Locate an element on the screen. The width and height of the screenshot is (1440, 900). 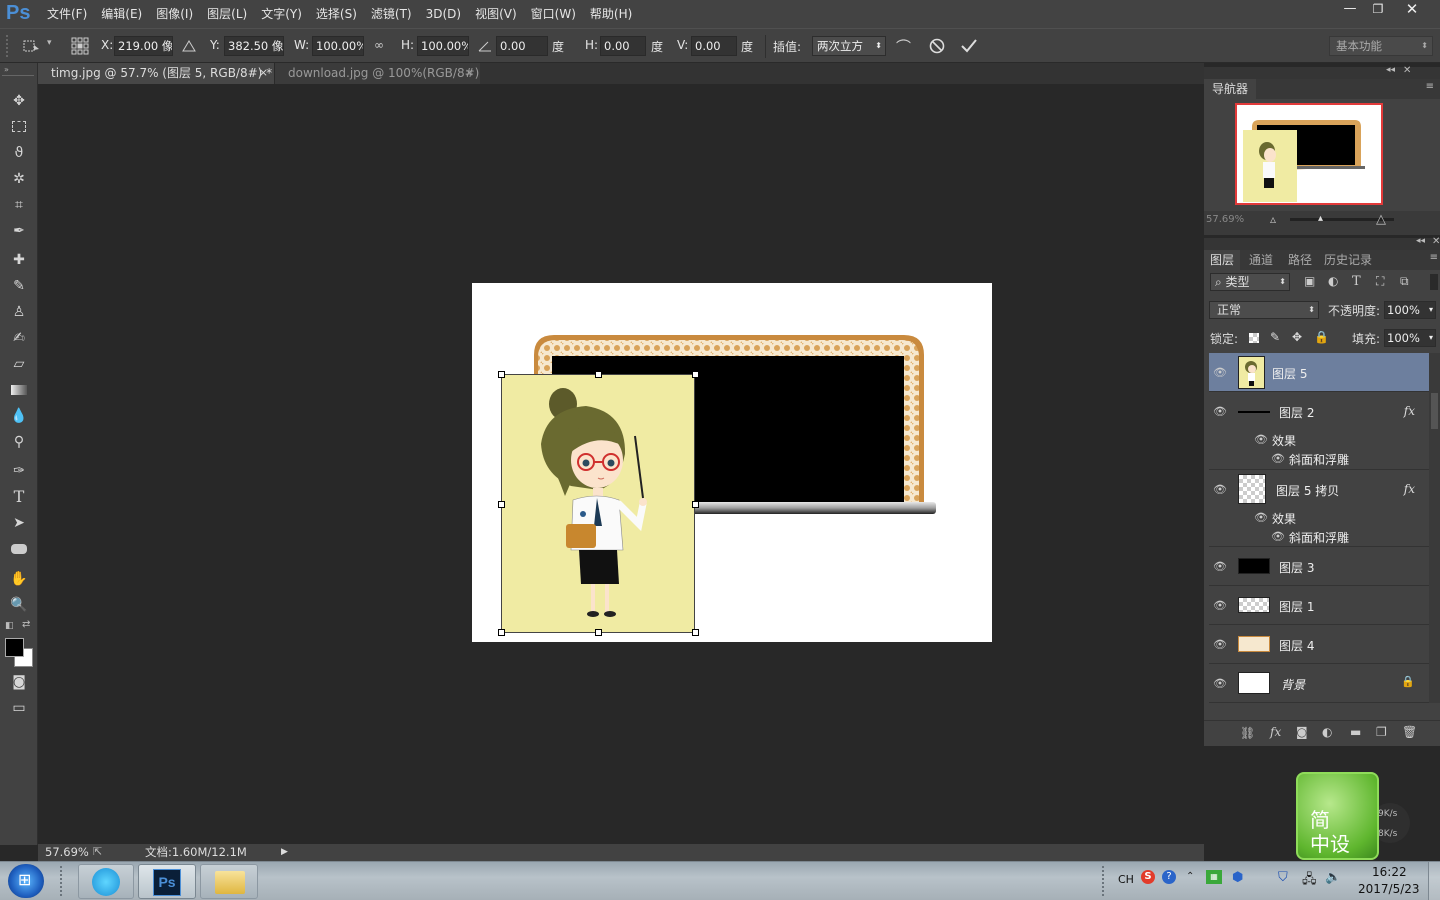
new-layer-icon: ❐ is located at coordinates (1381, 732).